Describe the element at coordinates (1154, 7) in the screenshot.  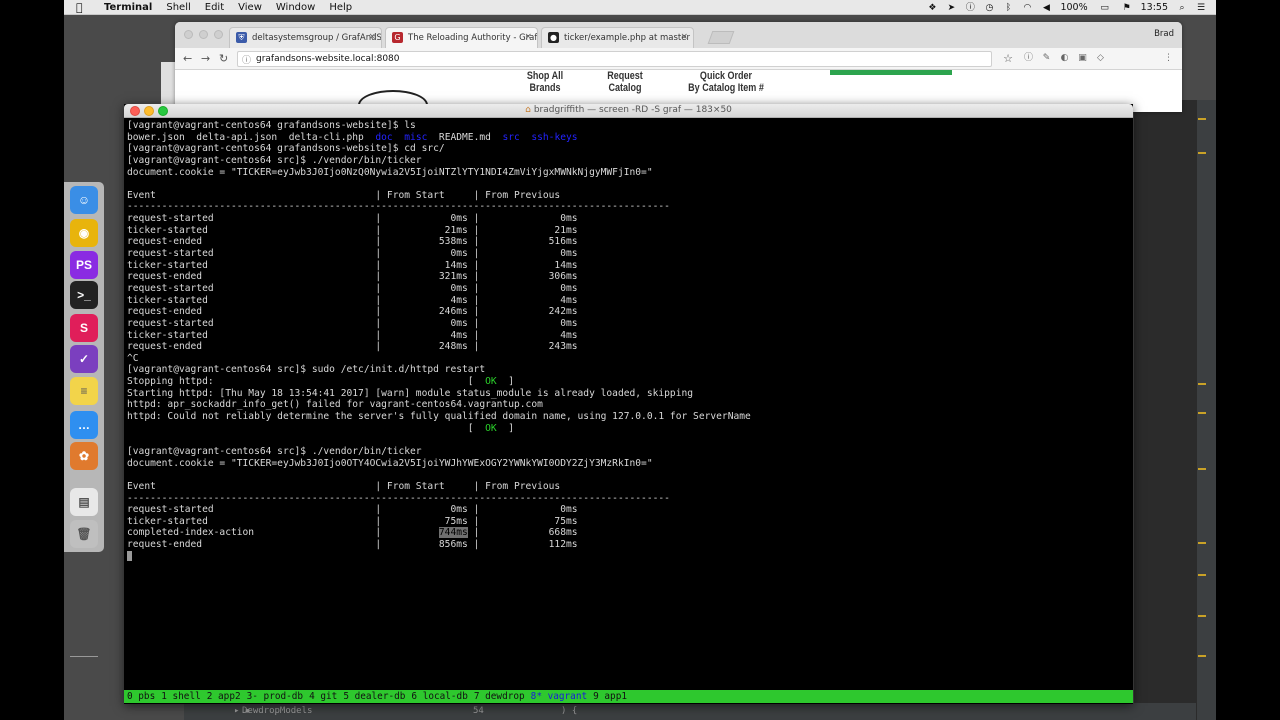
I see `menubar-clock: 13:55` at that location.